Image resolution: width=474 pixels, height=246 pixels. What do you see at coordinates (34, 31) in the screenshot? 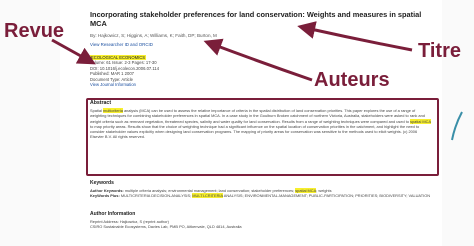
I see `annotation-revue: Revue` at bounding box center [34, 31].